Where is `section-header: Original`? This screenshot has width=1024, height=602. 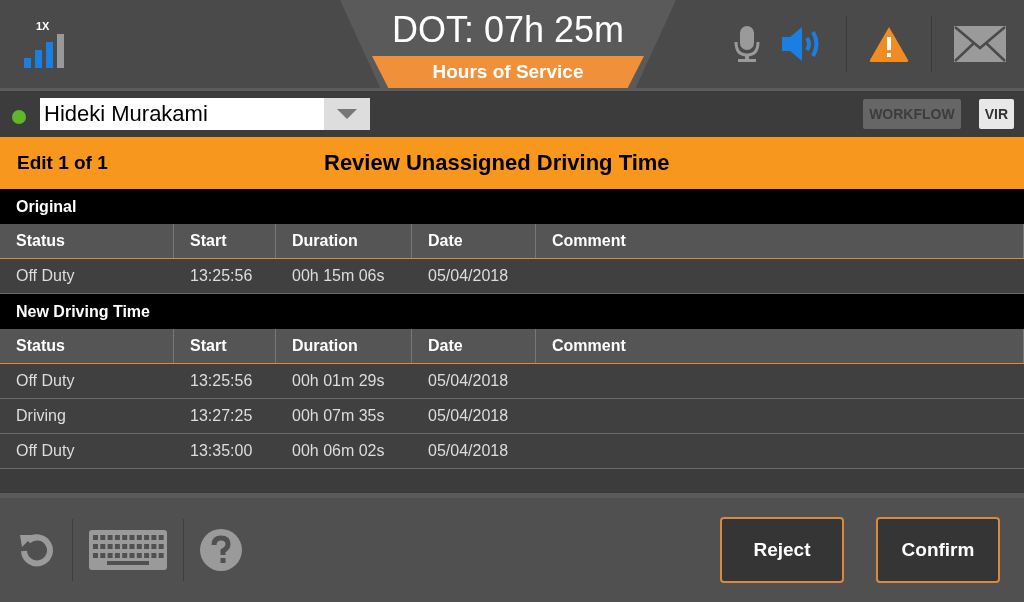 section-header: Original is located at coordinates (512, 206).